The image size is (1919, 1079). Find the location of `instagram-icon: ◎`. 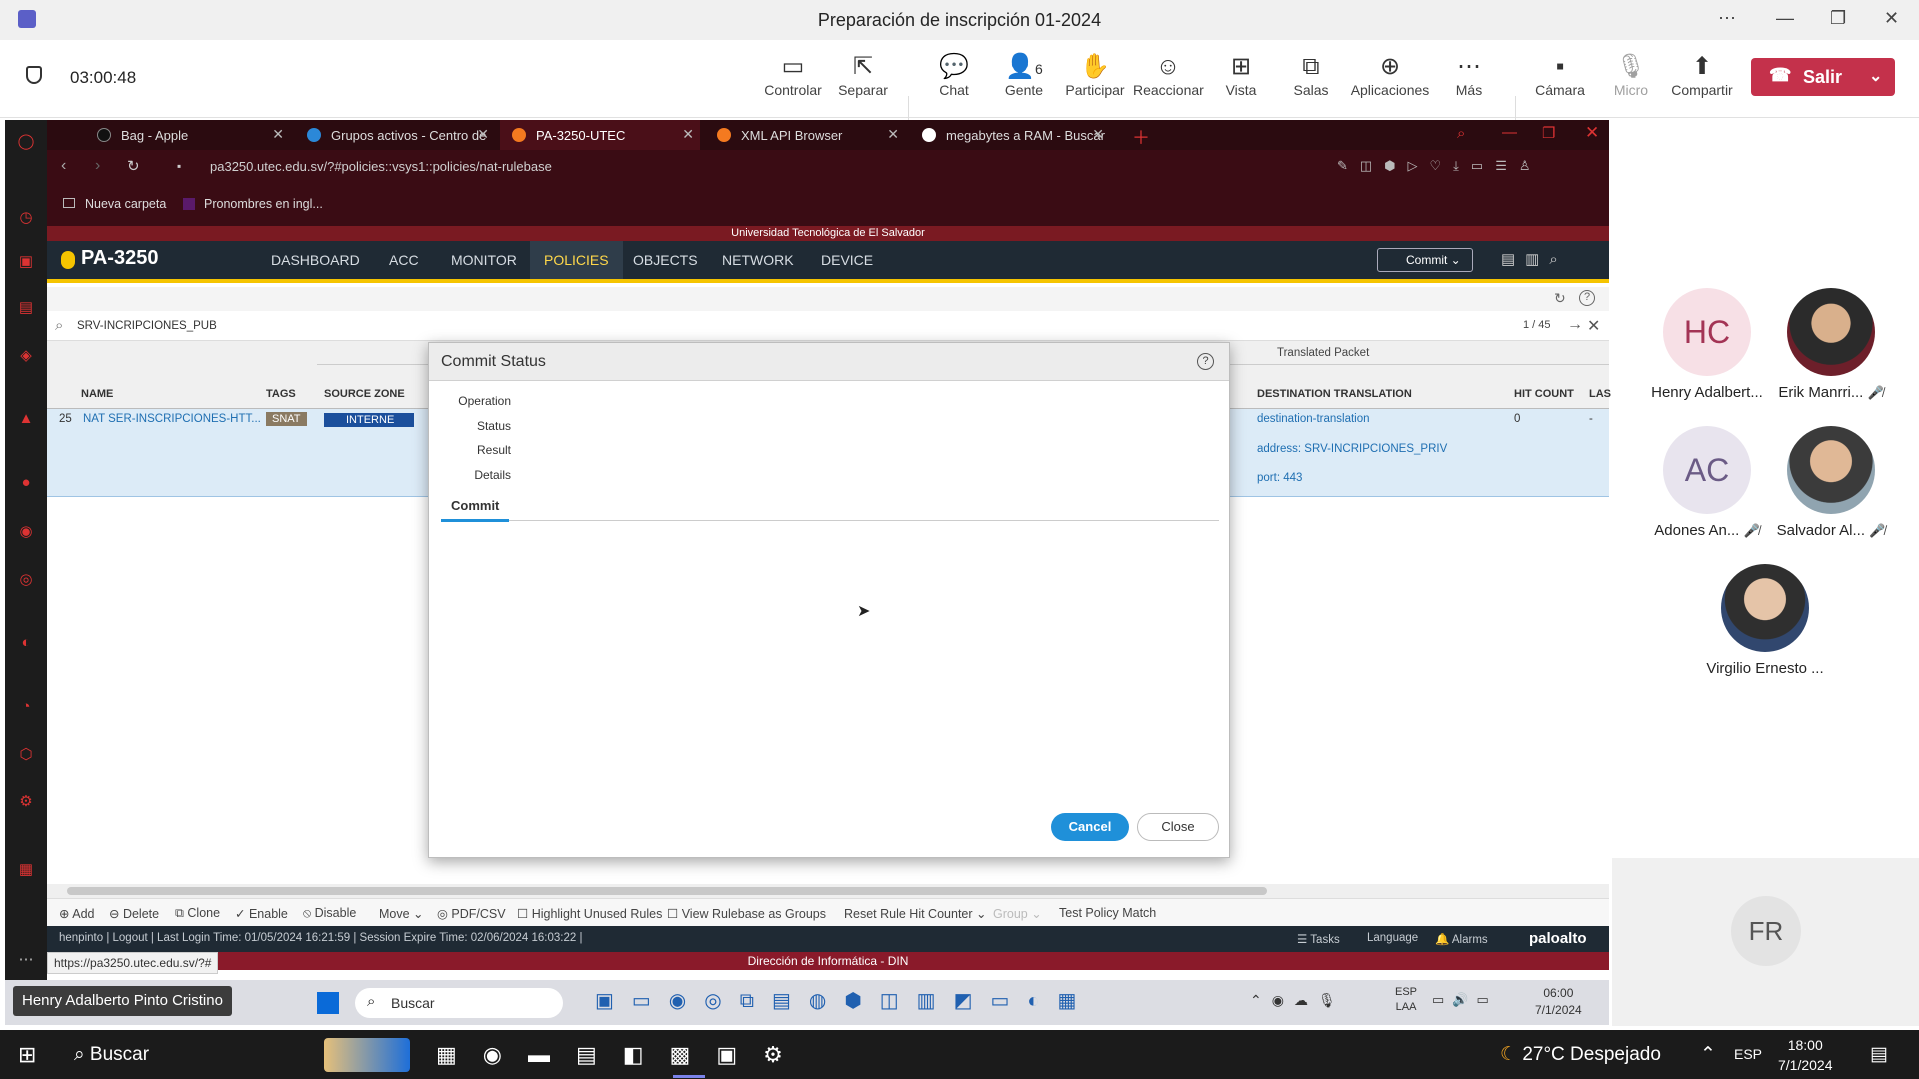

instagram-icon: ◎ is located at coordinates (26, 579).